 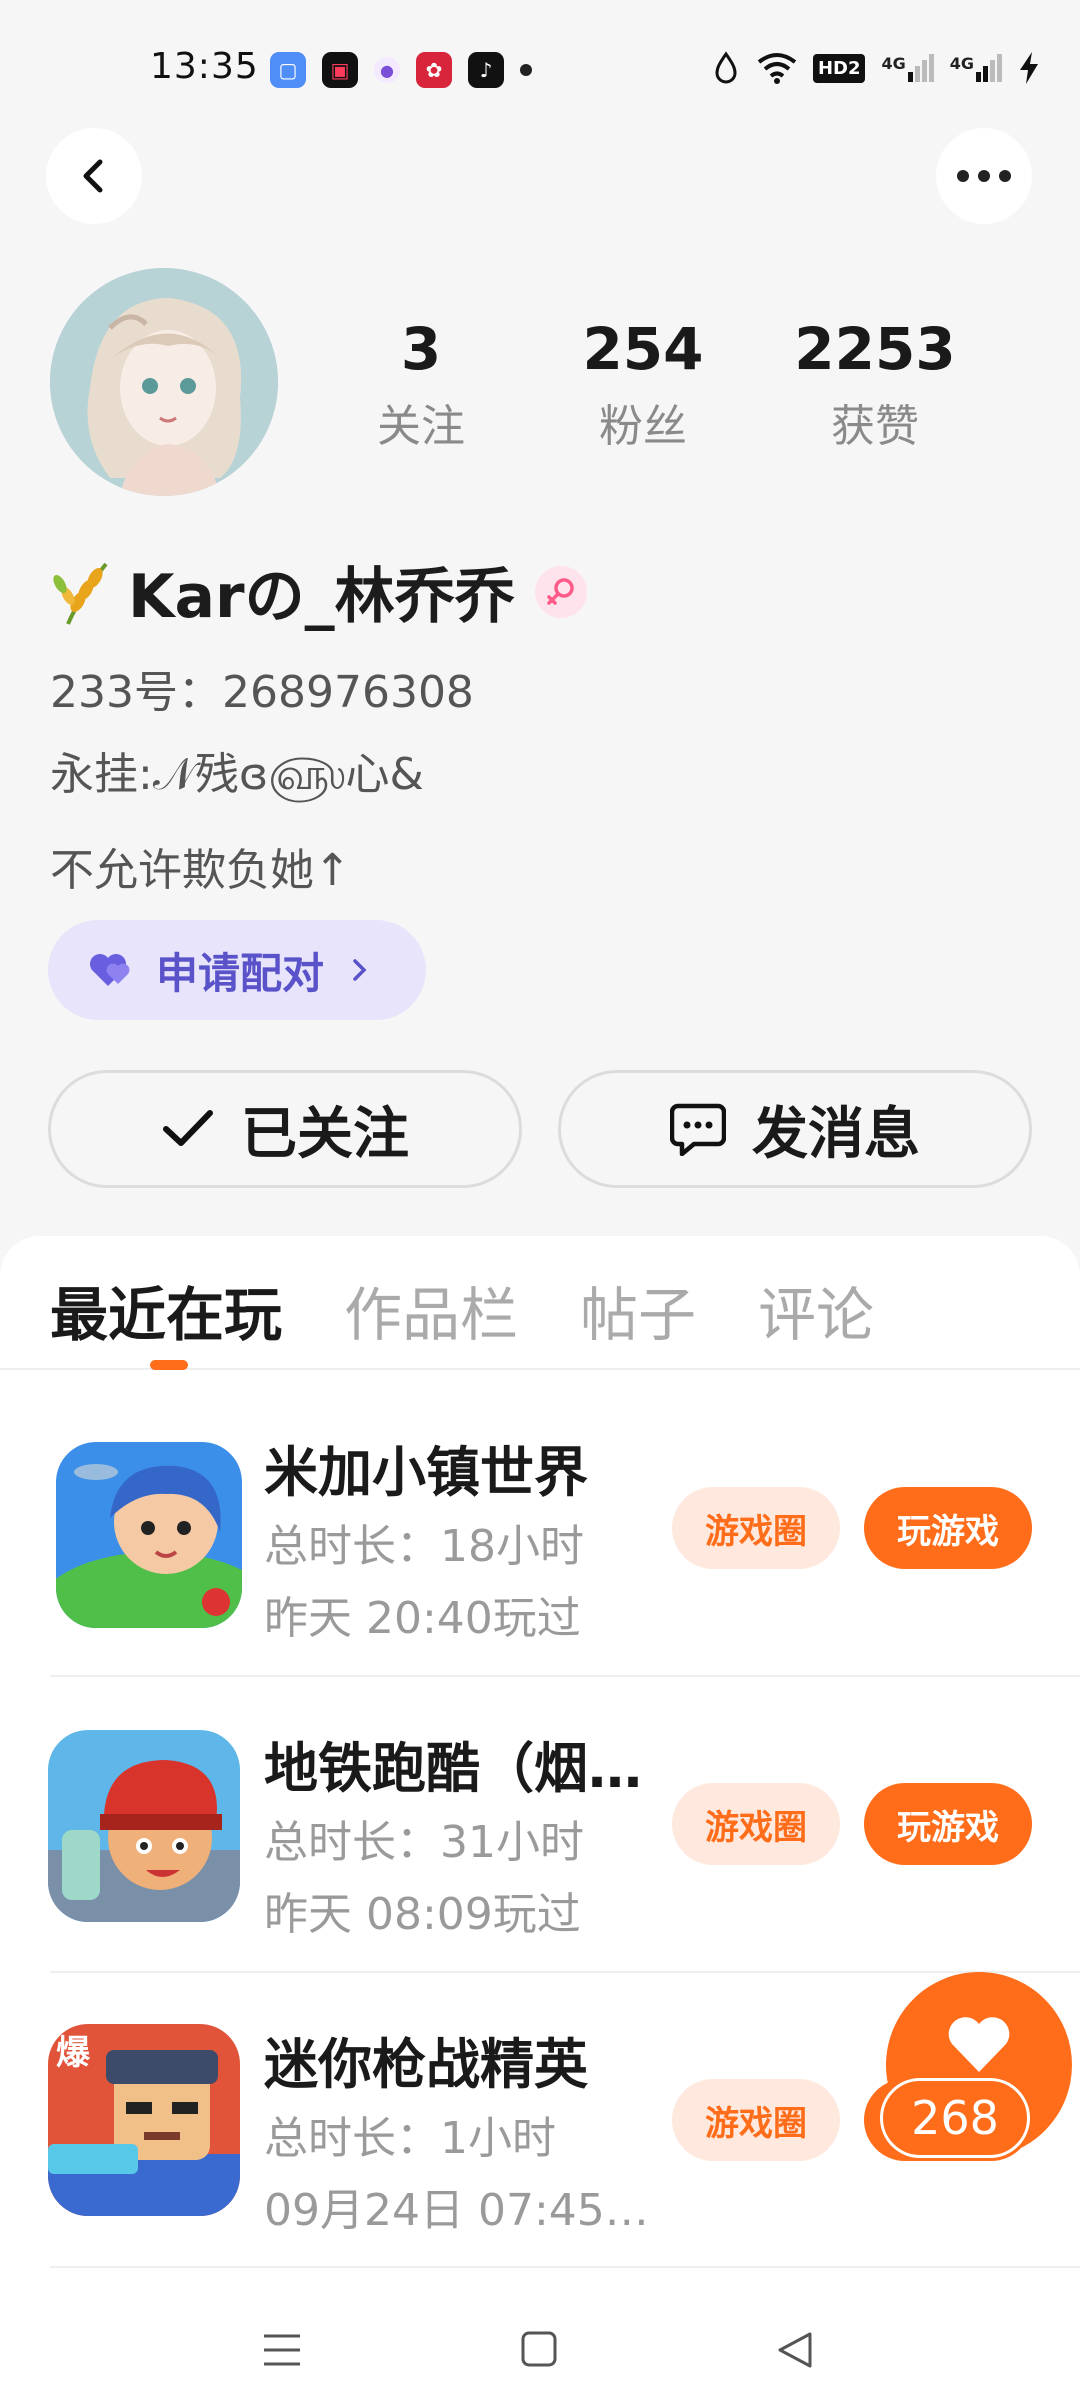 What do you see at coordinates (110, 970) in the screenshot?
I see `double-heart-icon` at bounding box center [110, 970].